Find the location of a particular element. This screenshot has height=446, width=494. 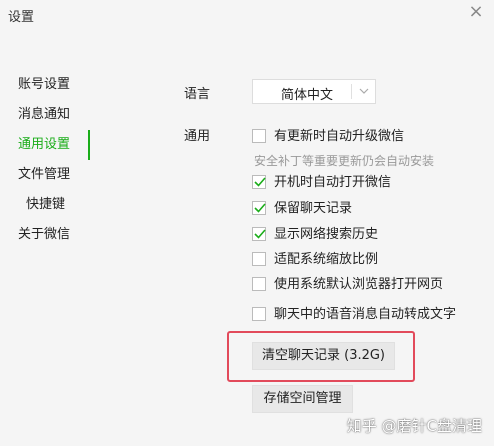

language-select-value: 简体中文 is located at coordinates (307, 95).